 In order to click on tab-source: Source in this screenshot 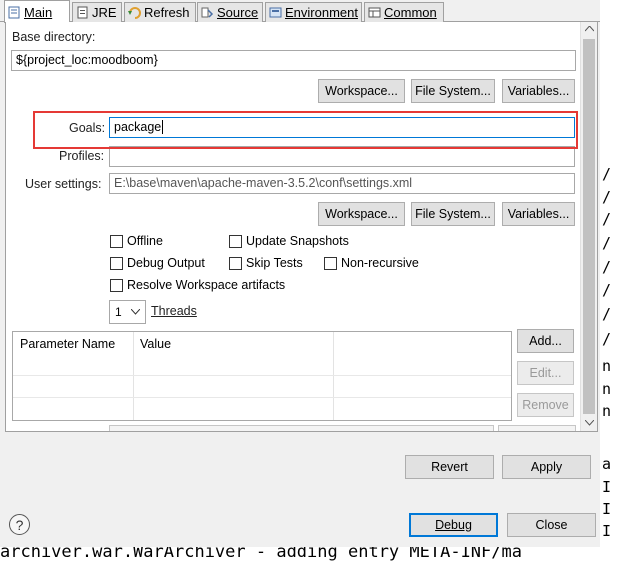, I will do `click(230, 12)`.